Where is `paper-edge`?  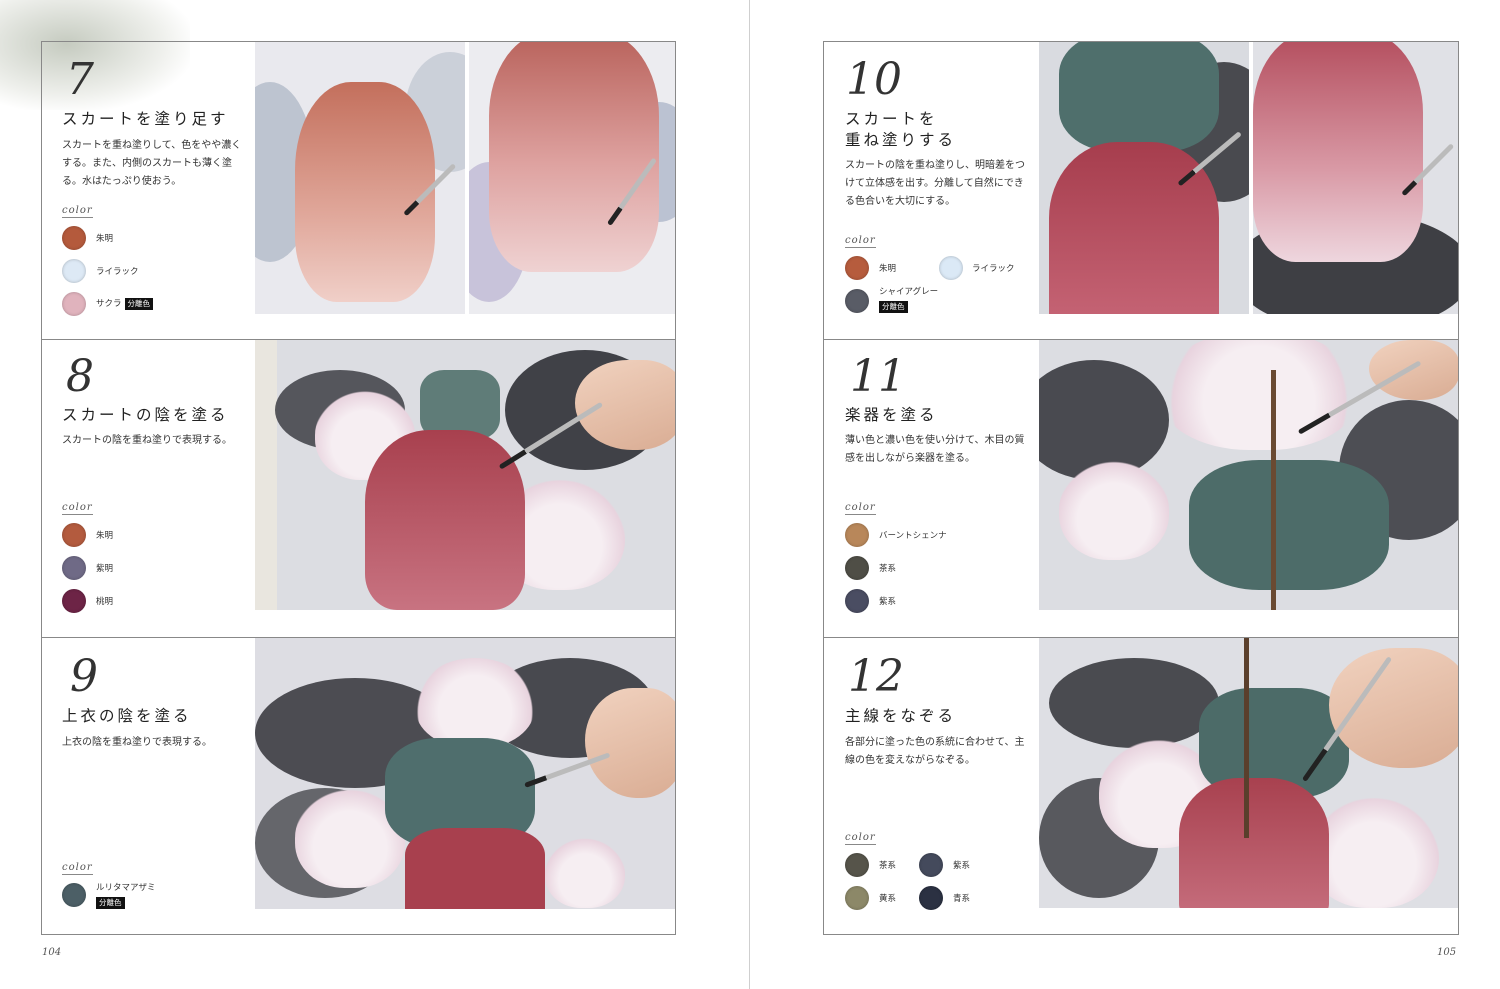
paper-edge is located at coordinates (266, 475).